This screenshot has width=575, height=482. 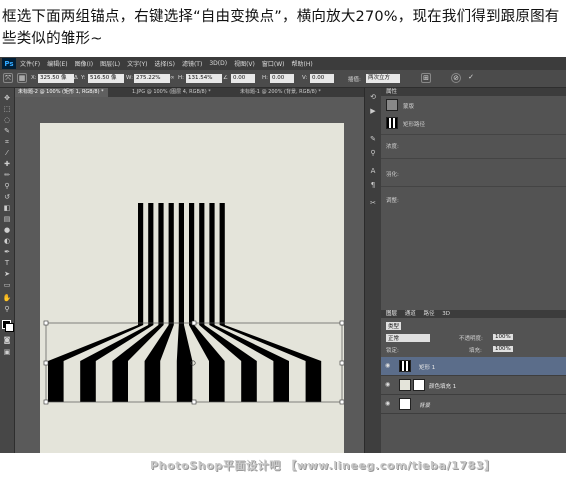 What do you see at coordinates (8, 326) in the screenshot?
I see `color-swatches-icon` at bounding box center [8, 326].